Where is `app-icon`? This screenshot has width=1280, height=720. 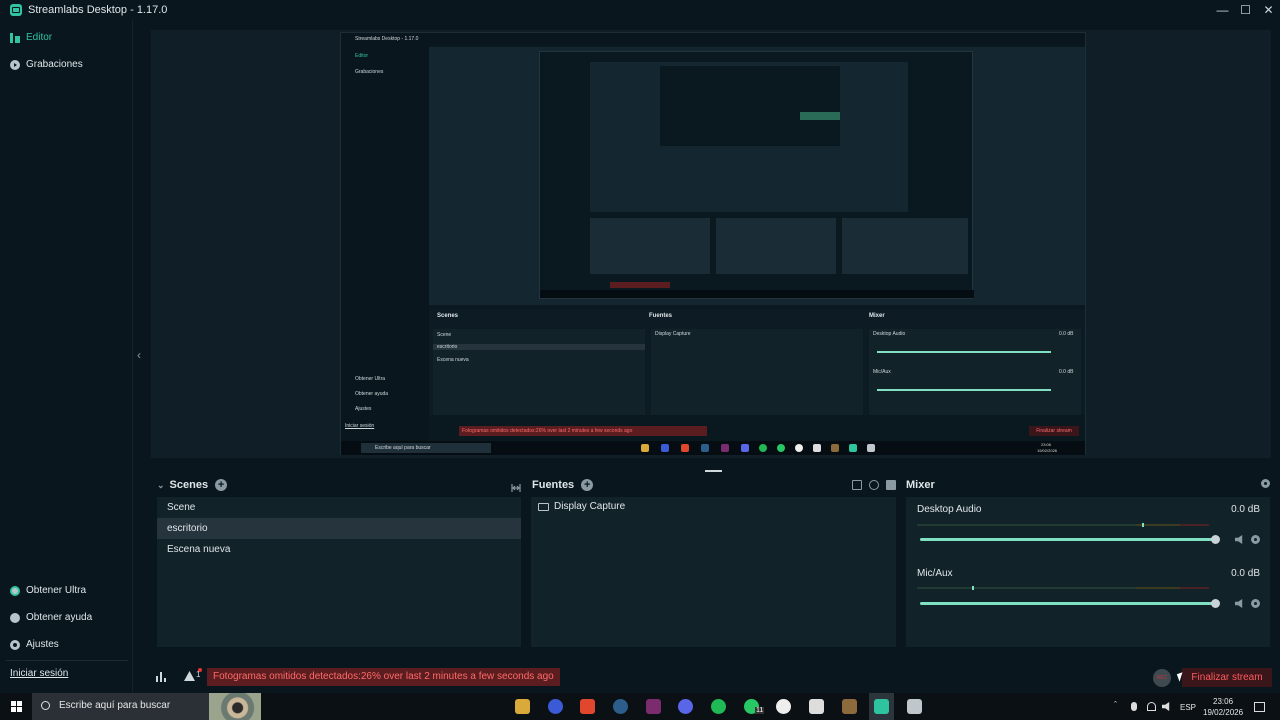 app-icon is located at coordinates (555, 706).